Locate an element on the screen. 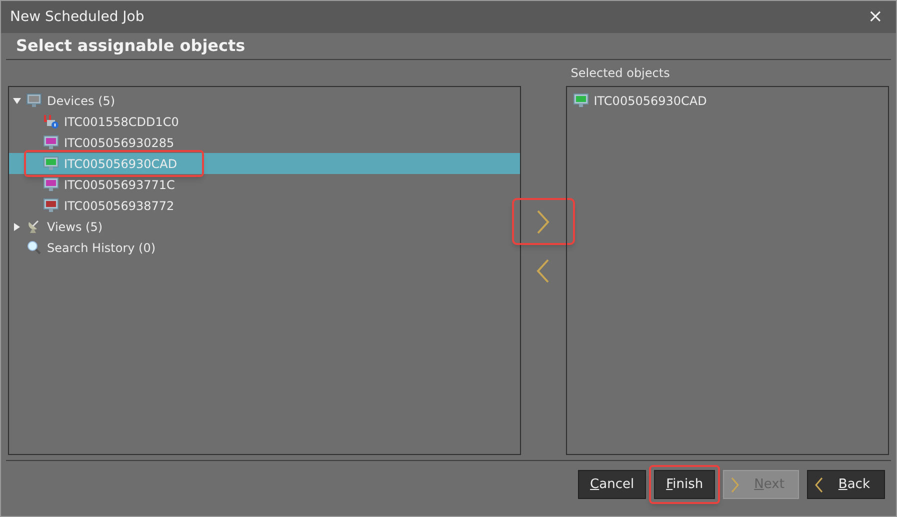 This screenshot has width=897, height=517. add-button is located at coordinates (543, 221).